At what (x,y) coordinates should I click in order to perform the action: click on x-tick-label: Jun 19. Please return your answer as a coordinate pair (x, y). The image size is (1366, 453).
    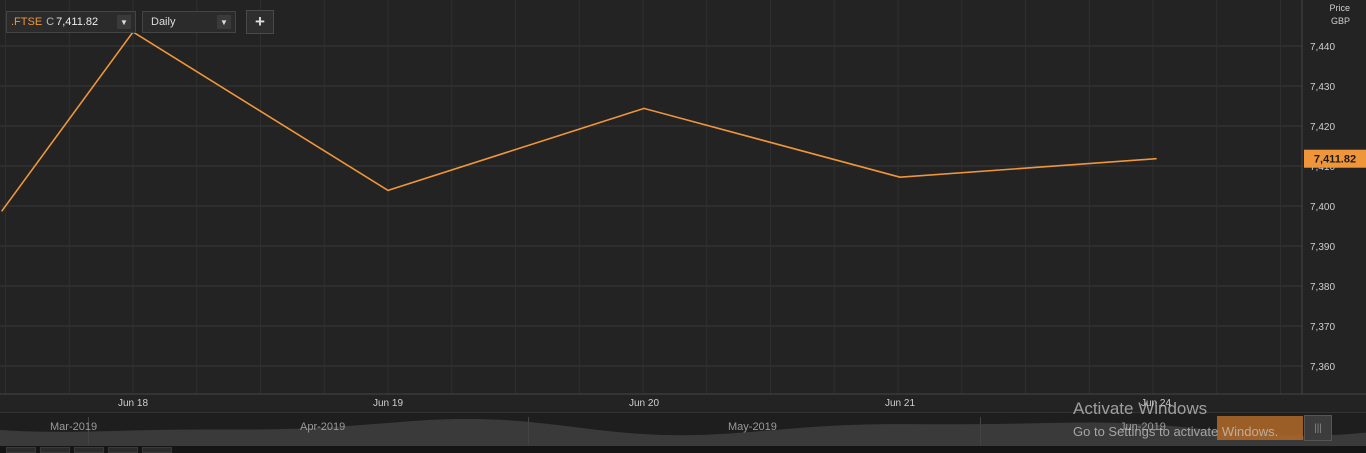
    Looking at the image, I should click on (388, 403).